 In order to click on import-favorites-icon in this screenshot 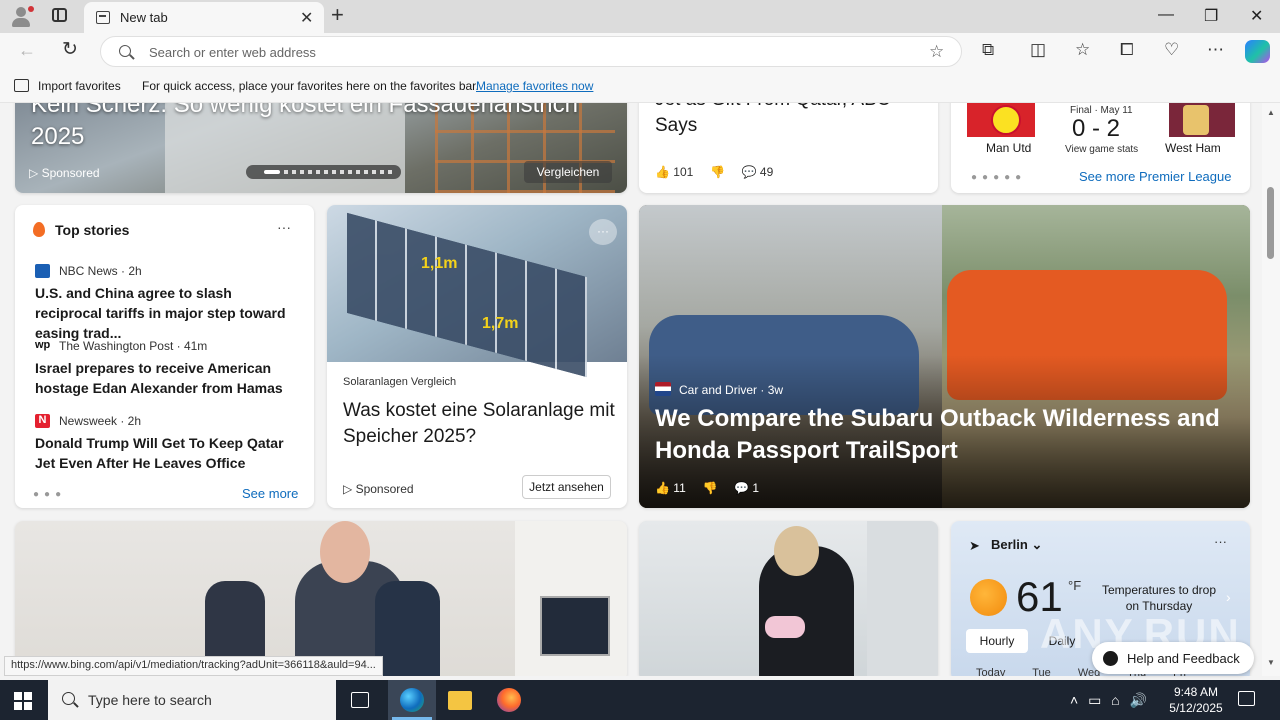, I will do `click(21, 85)`.